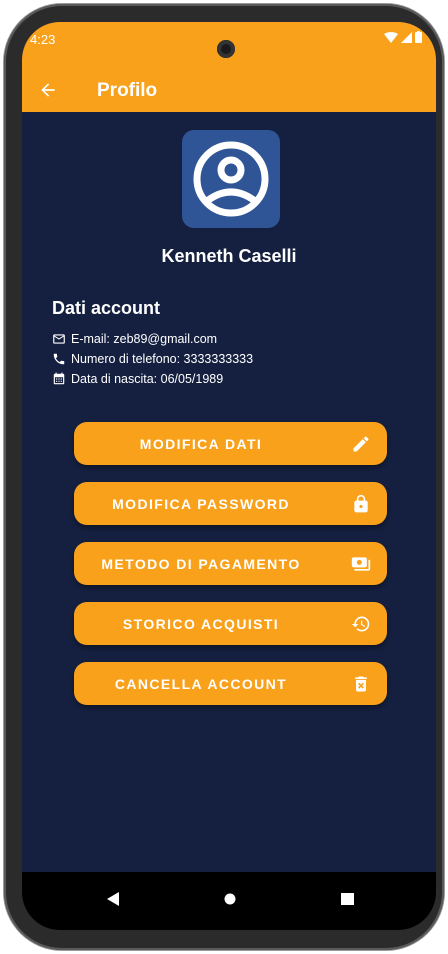  What do you see at coordinates (226, 49) in the screenshot?
I see `front-camera` at bounding box center [226, 49].